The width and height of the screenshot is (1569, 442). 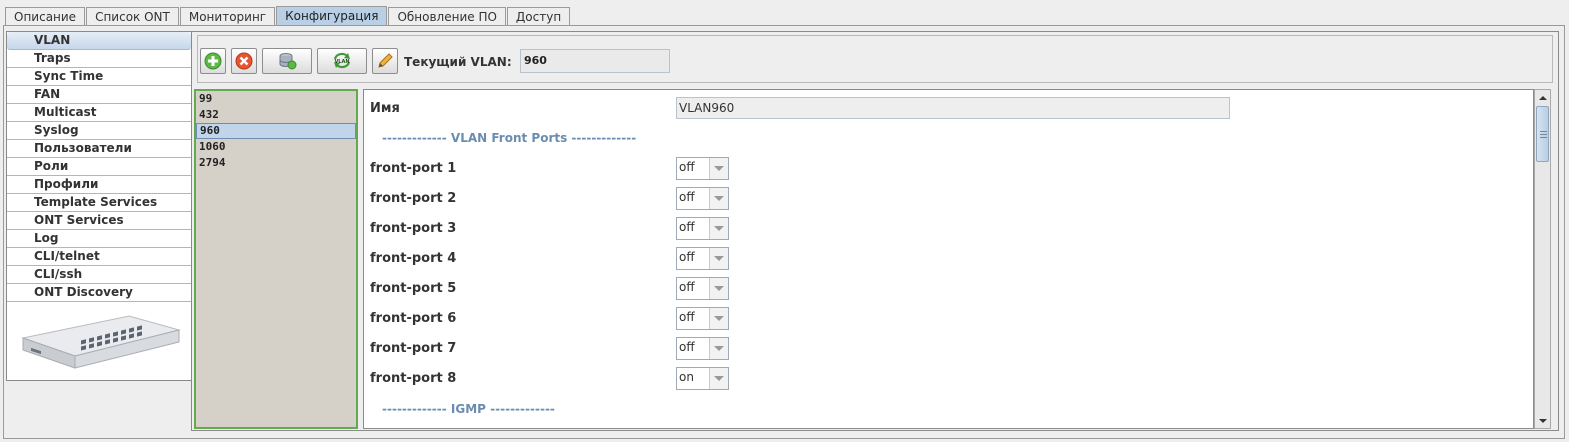 What do you see at coordinates (276, 259) in the screenshot?
I see `vlan-list: 99 432 960 1060 2794` at bounding box center [276, 259].